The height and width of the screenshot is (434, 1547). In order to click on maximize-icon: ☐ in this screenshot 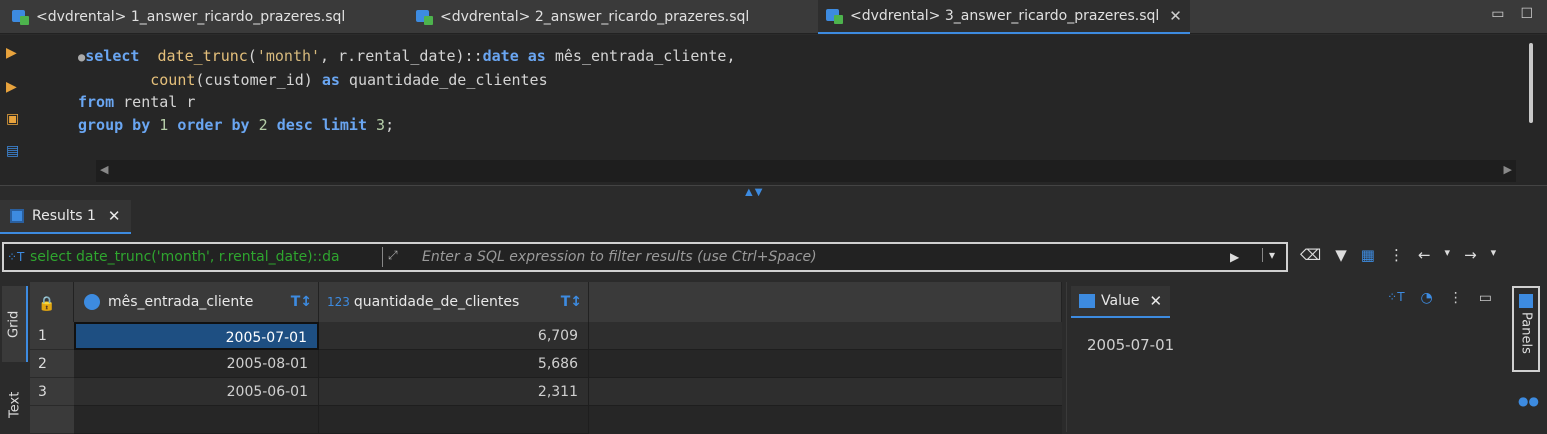, I will do `click(1526, 14)`.